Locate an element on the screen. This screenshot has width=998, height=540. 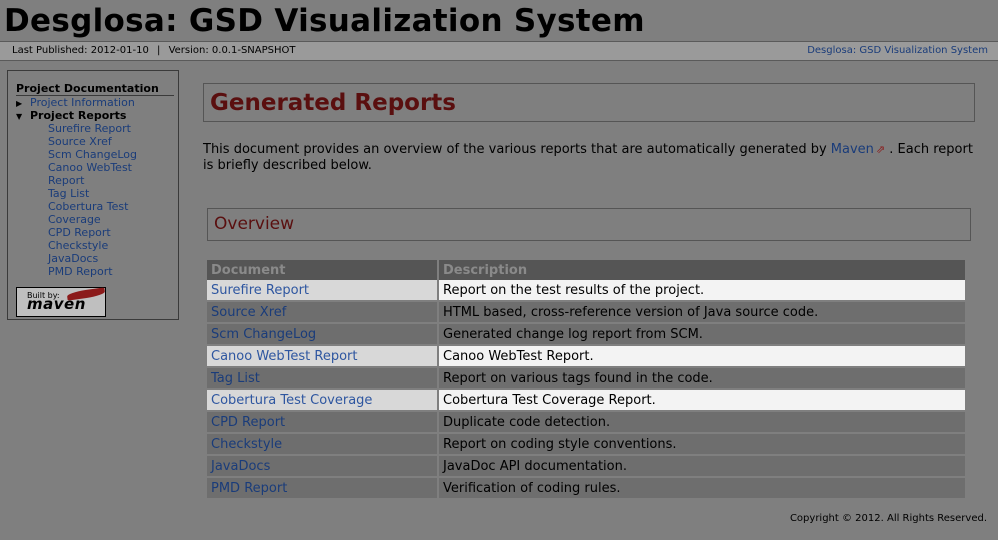
site-title: Desglosa: GSD Visualization System is located at coordinates (324, 21).